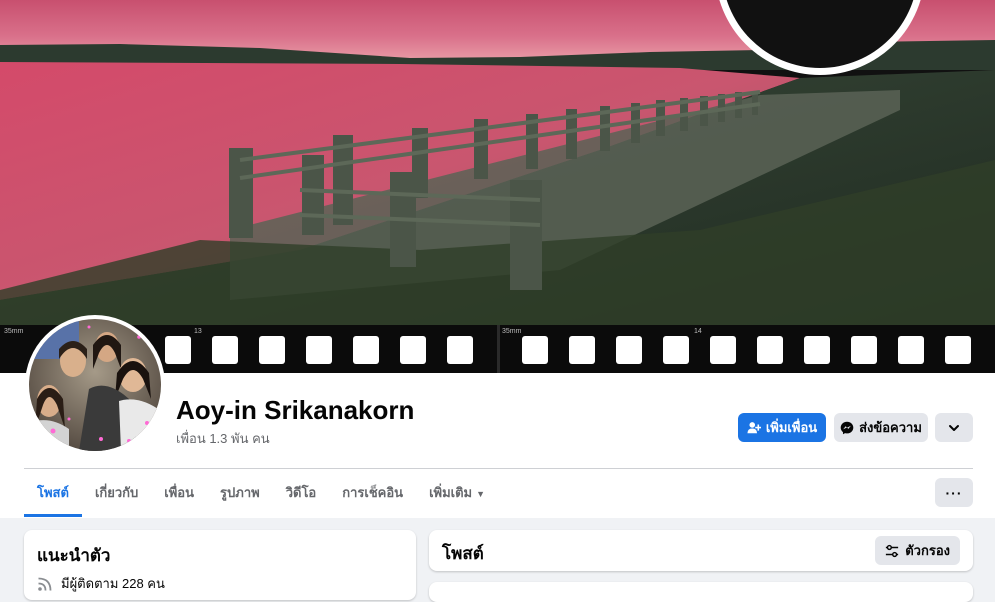 This screenshot has width=995, height=602. I want to click on tab-more: เพิ่มเติม ▼, so click(457, 493).